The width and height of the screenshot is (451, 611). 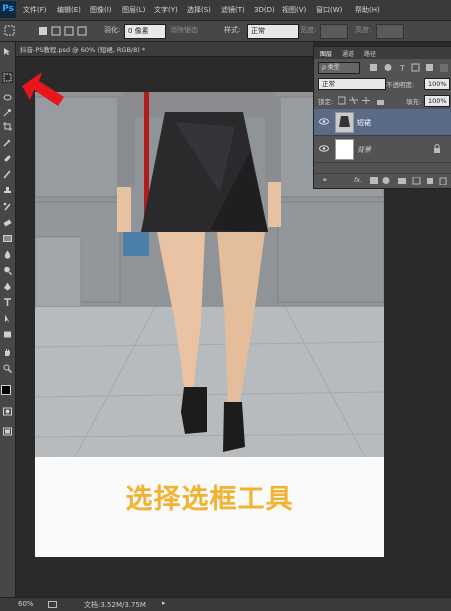 What do you see at coordinates (8, 9) in the screenshot?
I see `photoshop-logo: Ps` at bounding box center [8, 9].